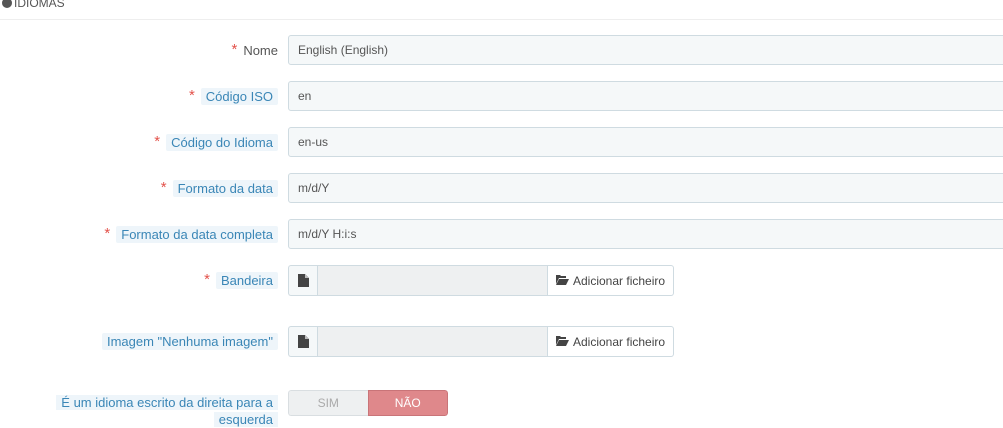  Describe the element at coordinates (619, 341) in the screenshot. I see `no-image-add-file-label: Adicionar ficheiro` at that location.